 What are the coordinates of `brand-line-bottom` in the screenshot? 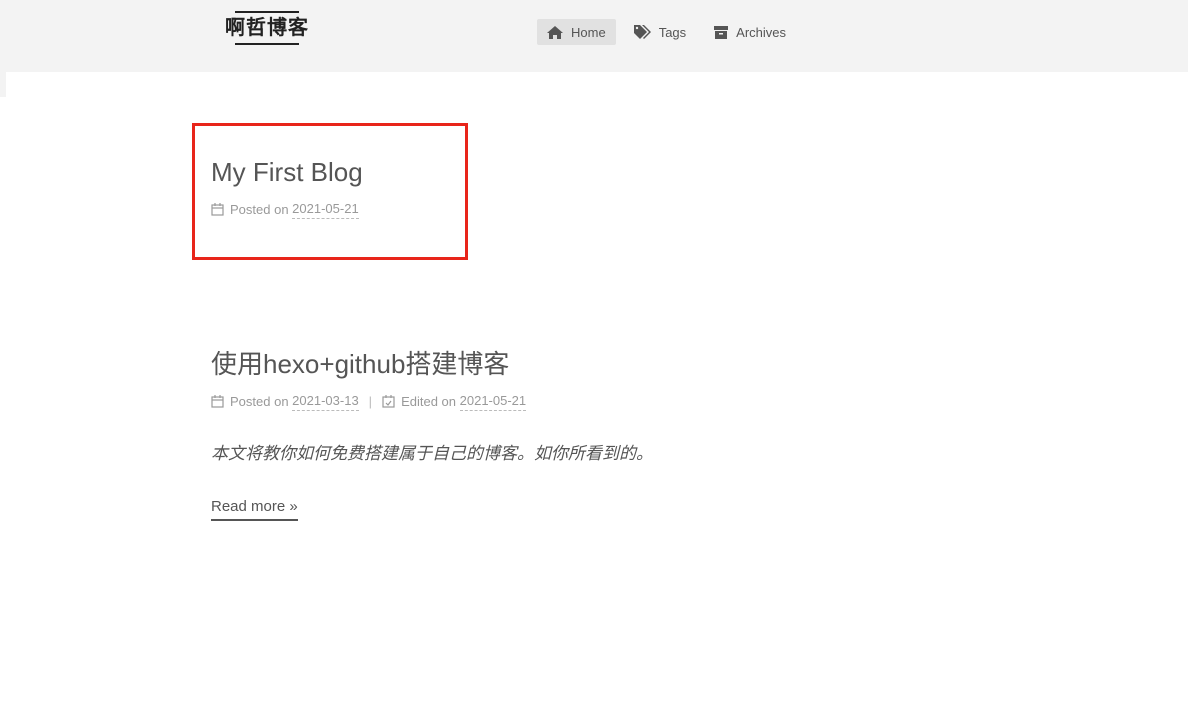 It's located at (267, 44).